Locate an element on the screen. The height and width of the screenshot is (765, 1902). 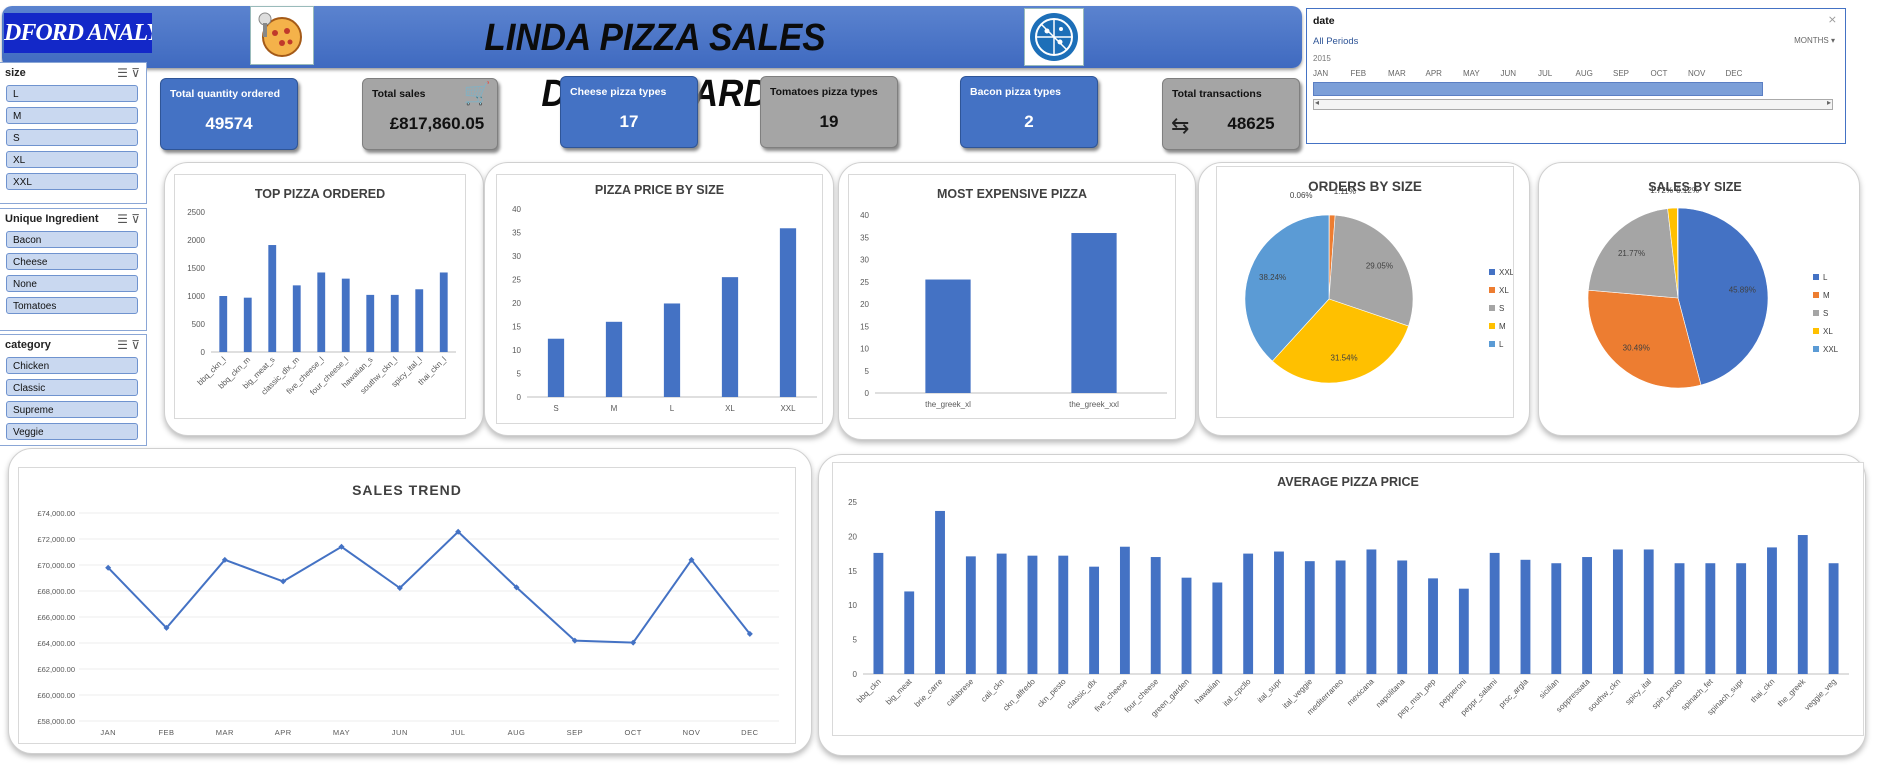
x-tick-label: M is located at coordinates (614, 408).